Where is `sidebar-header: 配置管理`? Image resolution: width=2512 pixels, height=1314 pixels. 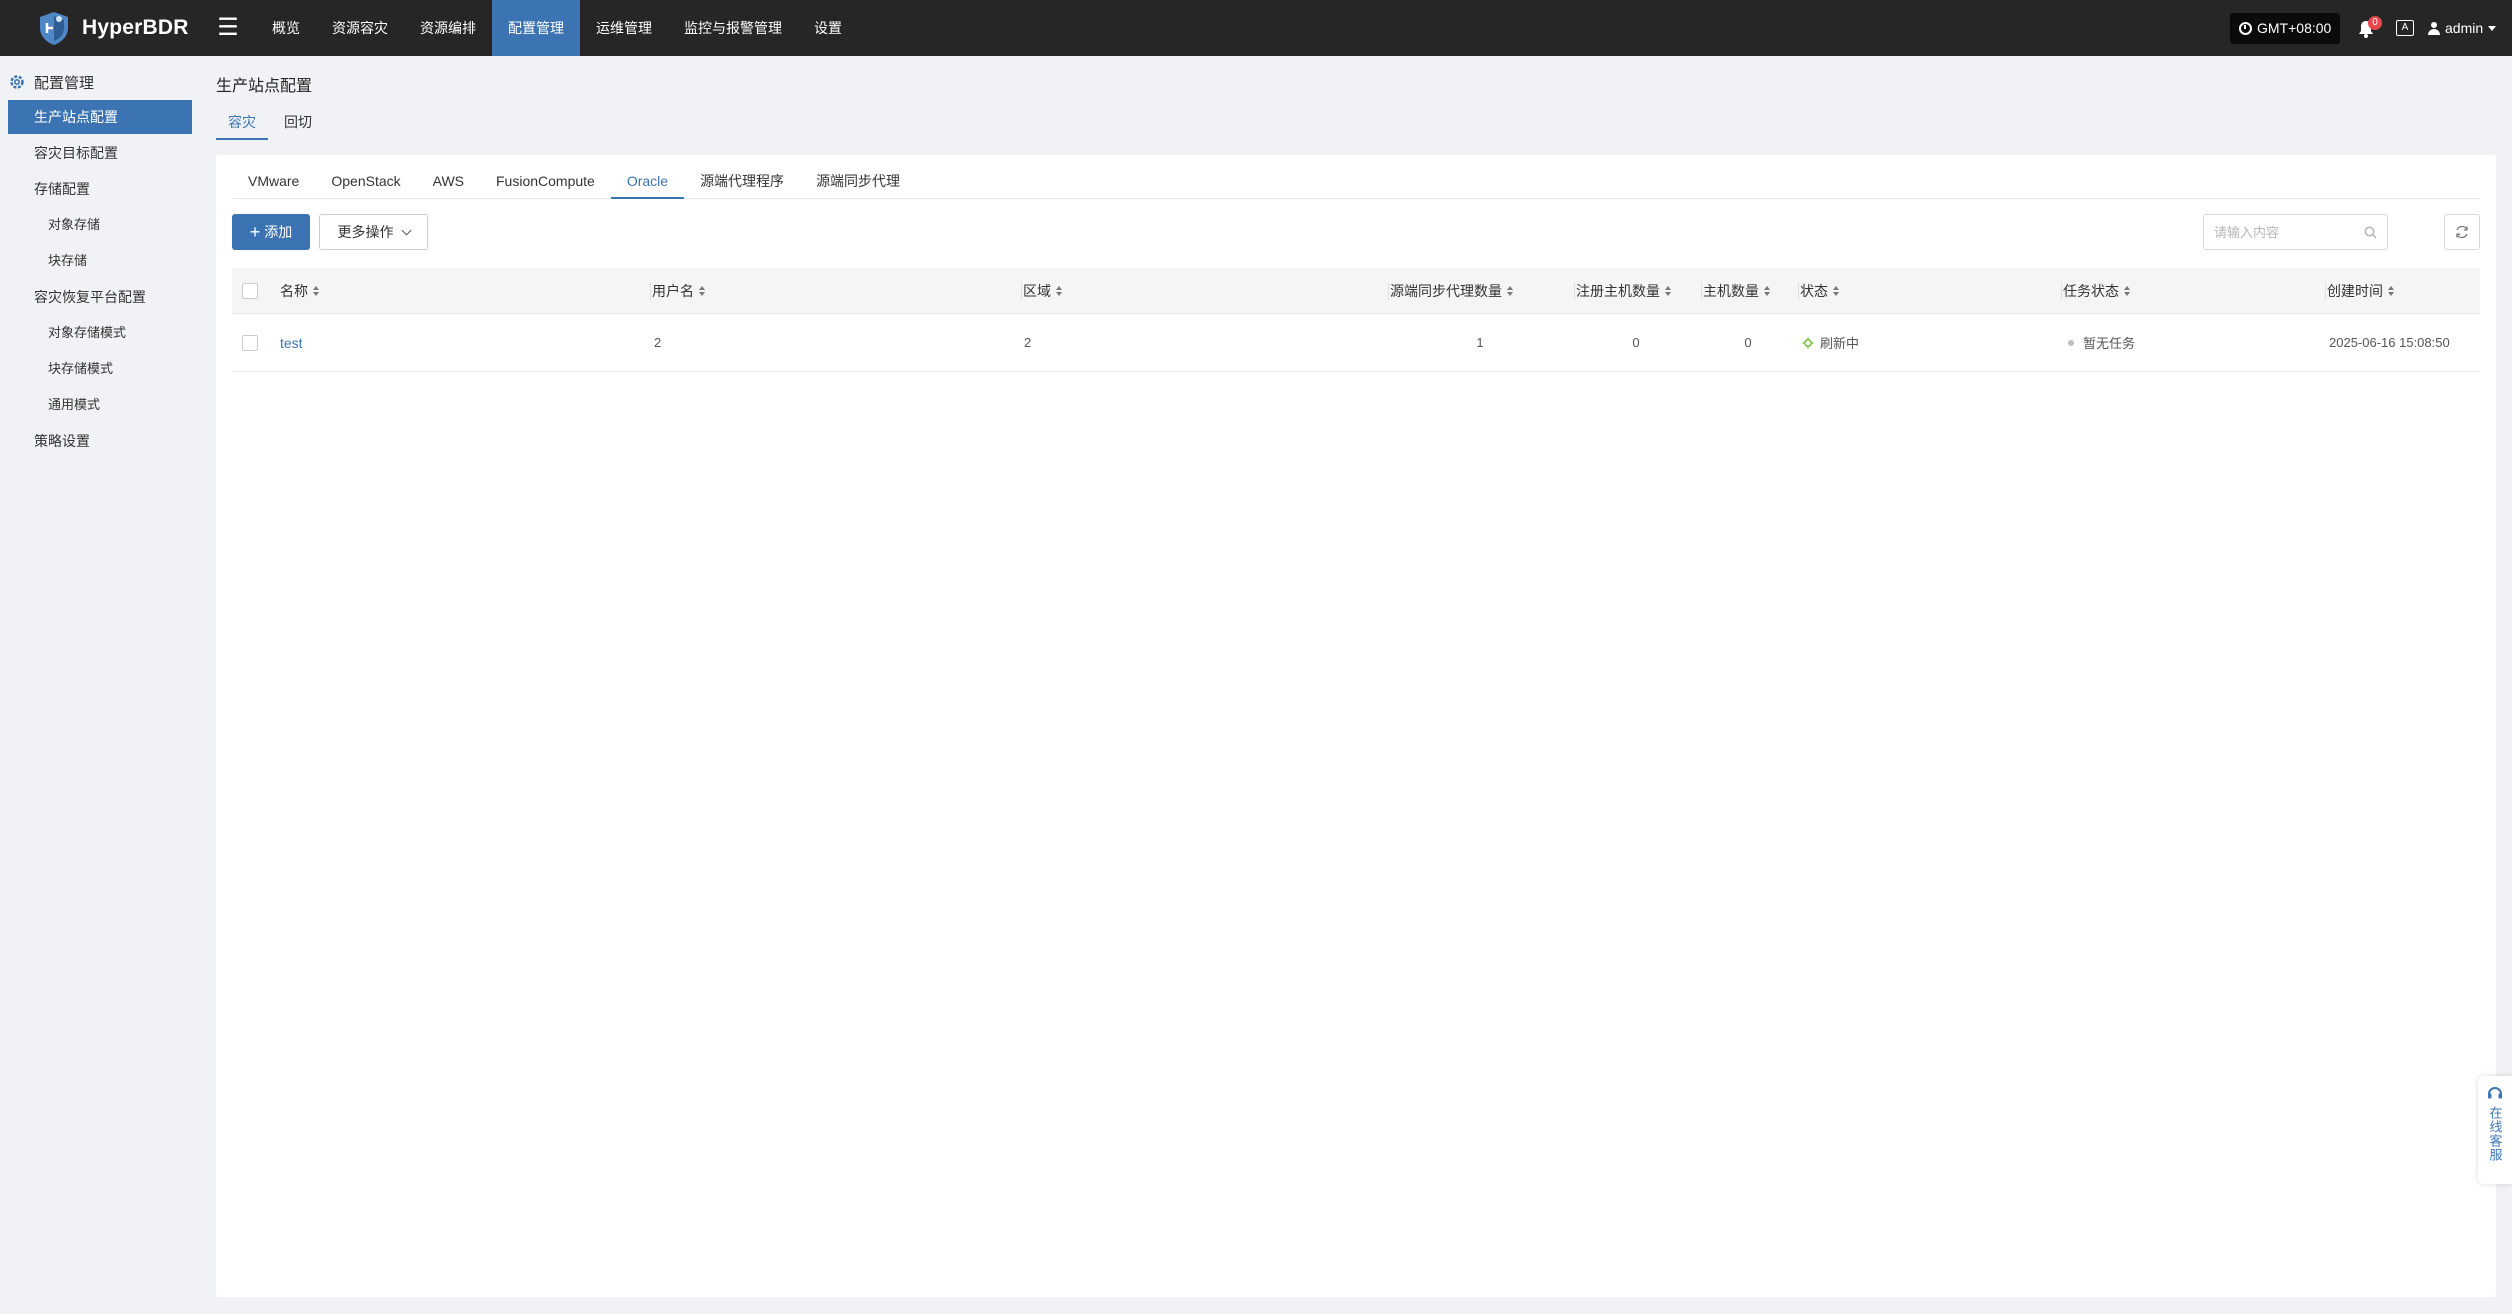
sidebar-header: 配置管理 is located at coordinates (51, 82).